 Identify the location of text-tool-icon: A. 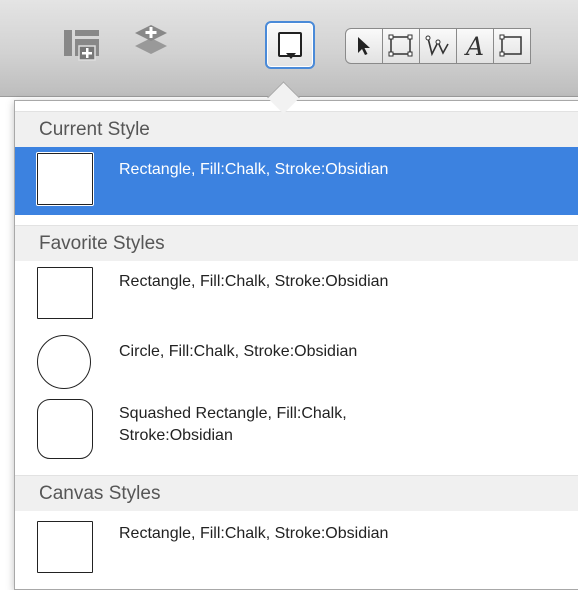
(475, 46).